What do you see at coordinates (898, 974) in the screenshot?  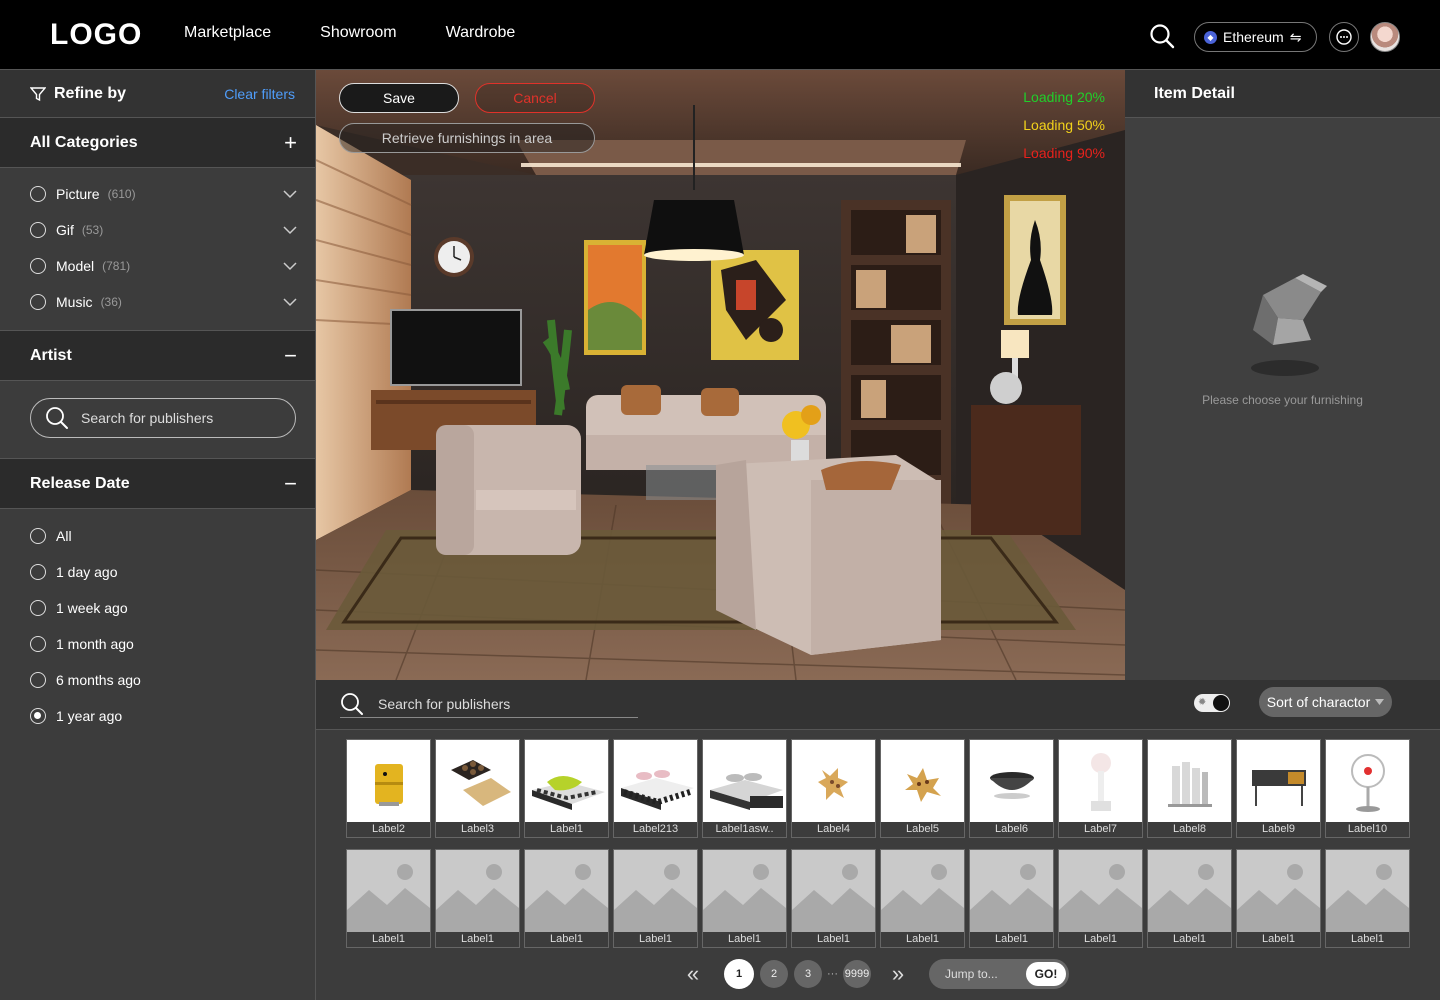 I see `last-page-icon: »` at bounding box center [898, 974].